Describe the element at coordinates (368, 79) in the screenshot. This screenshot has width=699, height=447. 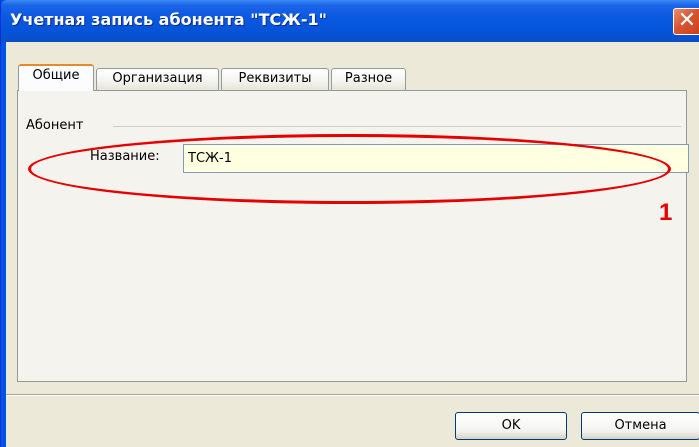
I see `tab-misc: Разное` at that location.